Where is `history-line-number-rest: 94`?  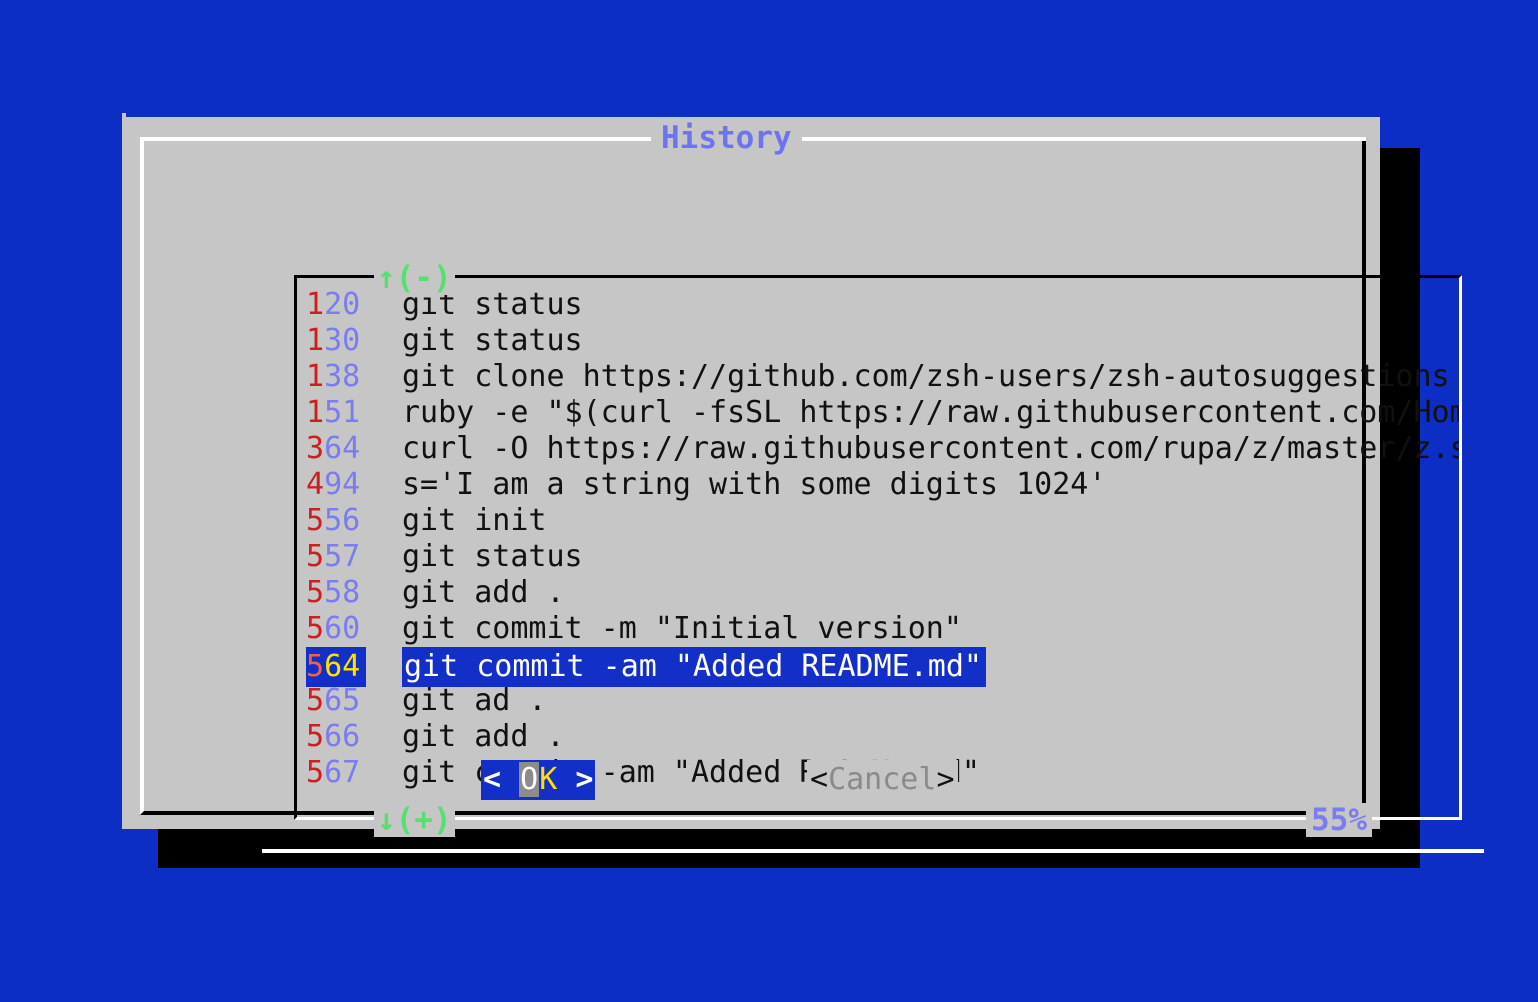 history-line-number-rest: 94 is located at coordinates (342, 484).